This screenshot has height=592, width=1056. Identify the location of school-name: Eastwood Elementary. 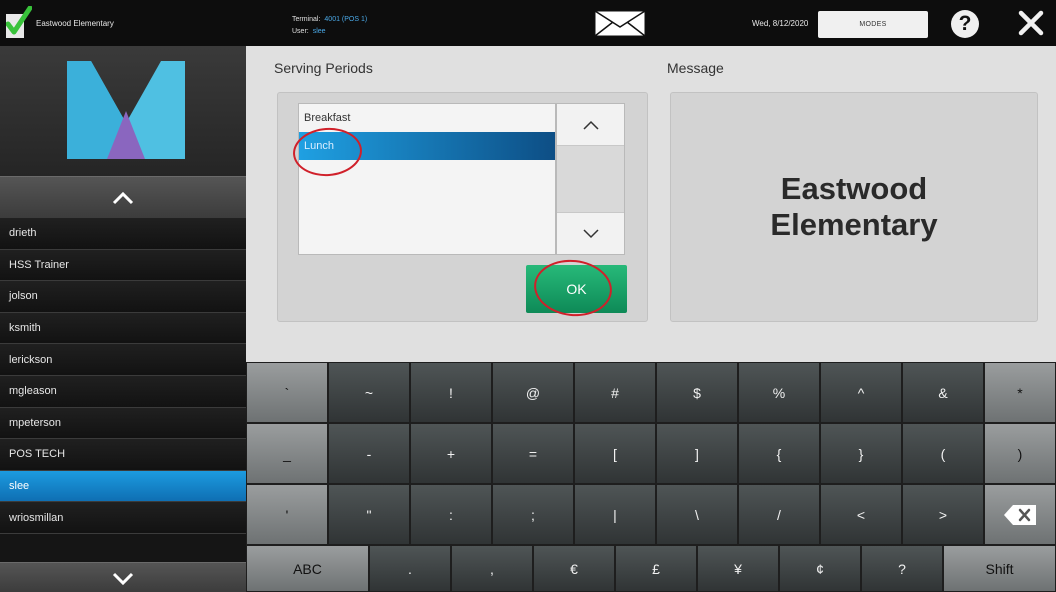
(75, 23).